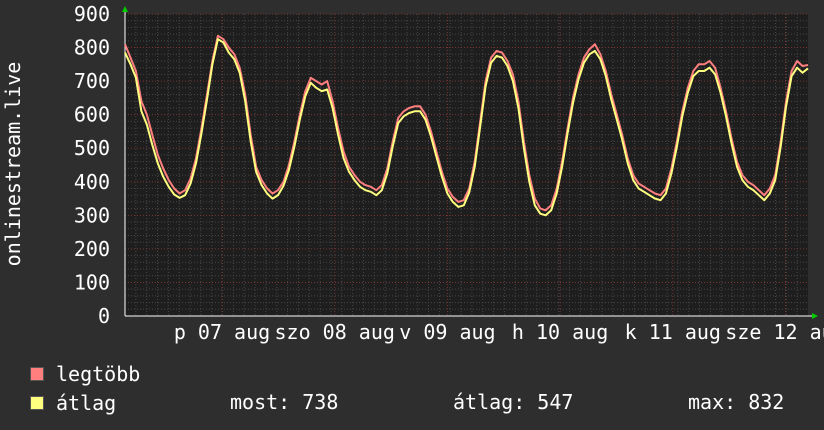 This screenshot has height=430, width=824. I want to click on y-tick-label: 900, so click(92, 14).